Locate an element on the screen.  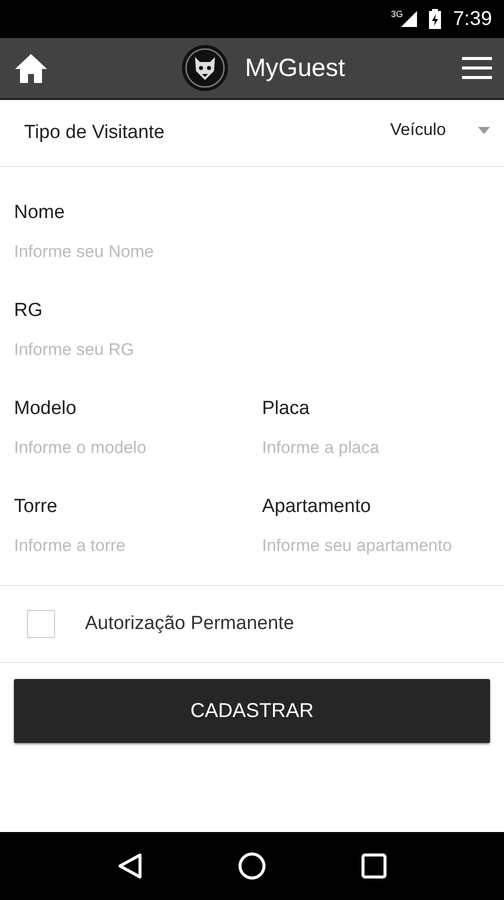
field-label: Apartamento is located at coordinates (317, 507).